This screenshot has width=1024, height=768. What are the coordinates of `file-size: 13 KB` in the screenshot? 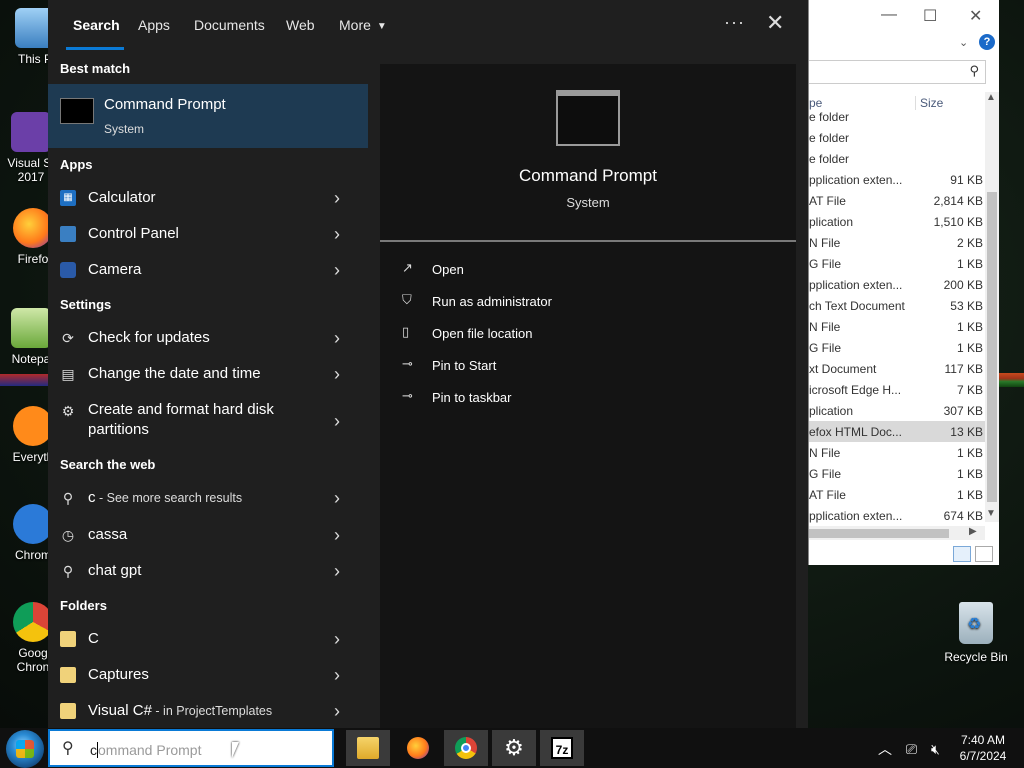 It's located at (966, 432).